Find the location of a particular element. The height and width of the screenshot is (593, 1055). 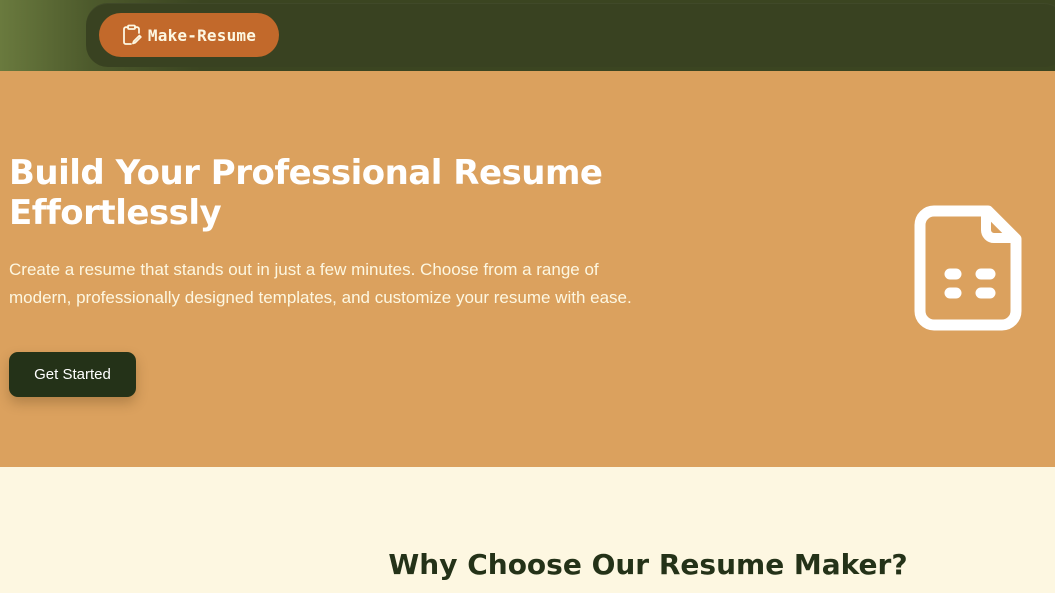

brand-logo-button: Make-Resume is located at coordinates (189, 35).